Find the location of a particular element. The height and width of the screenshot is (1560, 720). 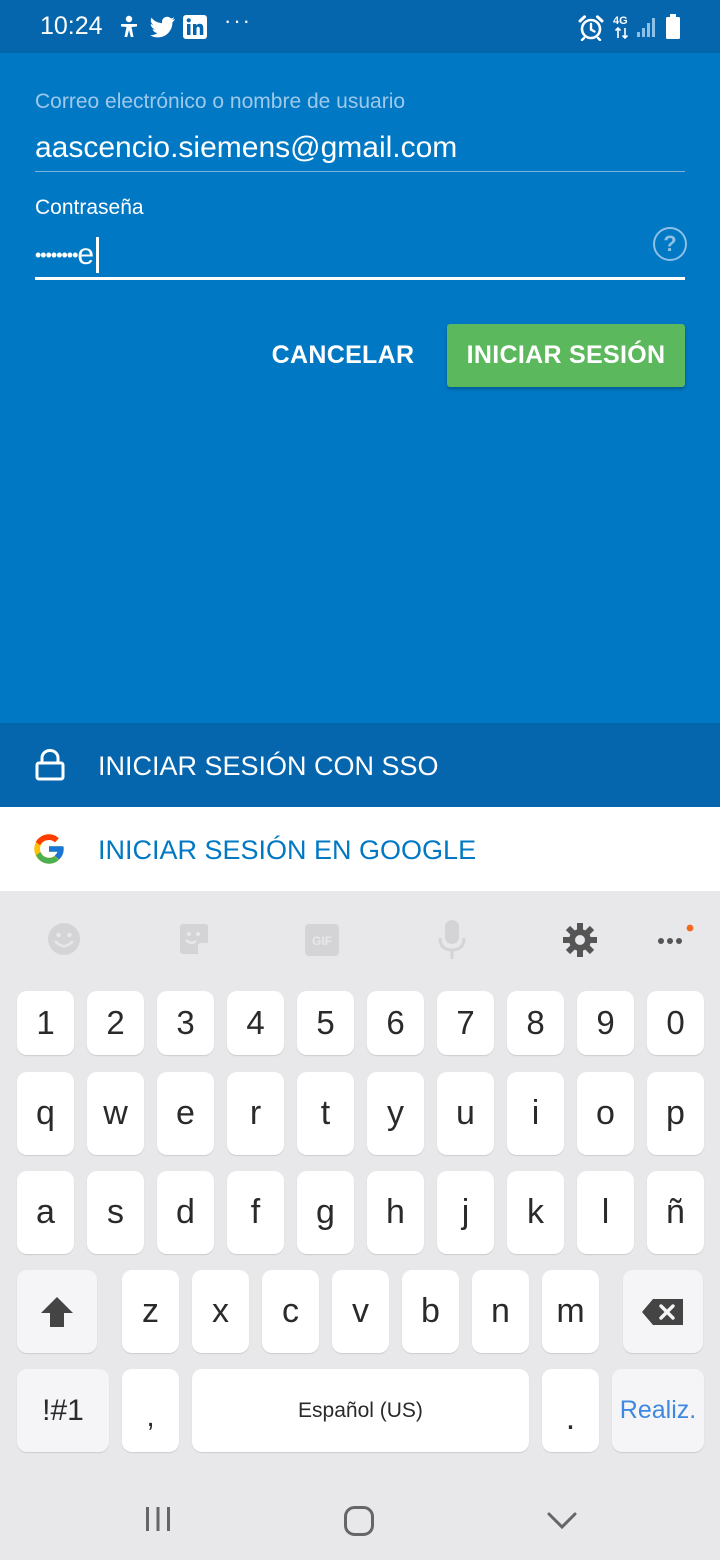

recents-icon is located at coordinates (158, 1521).